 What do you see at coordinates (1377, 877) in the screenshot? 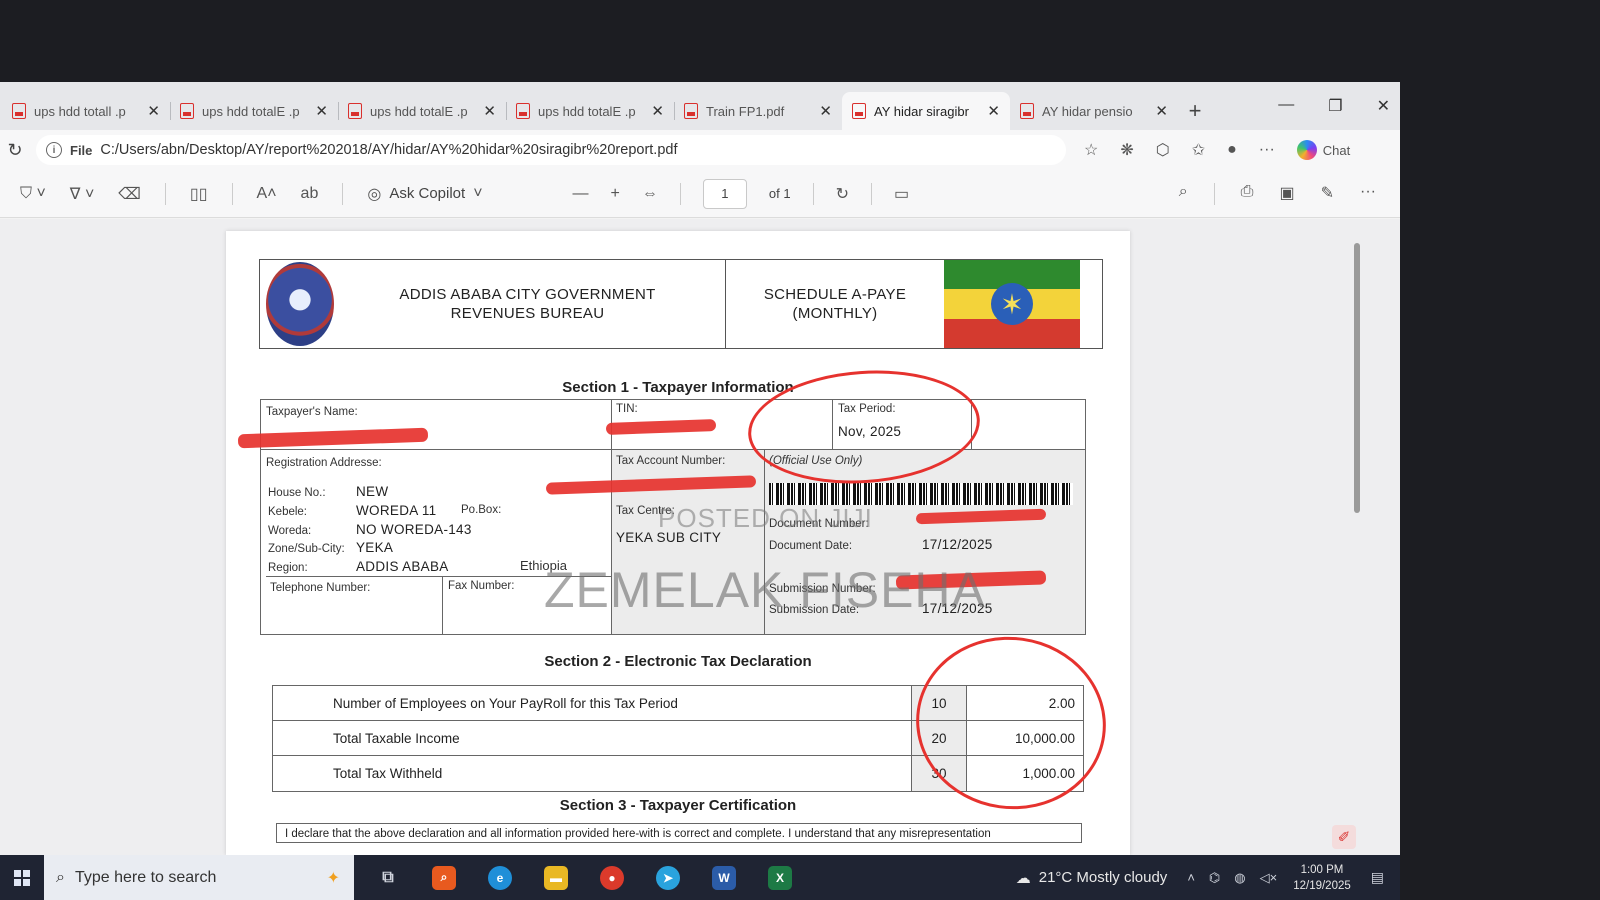
I see `notification-icon: ▤` at bounding box center [1377, 877].